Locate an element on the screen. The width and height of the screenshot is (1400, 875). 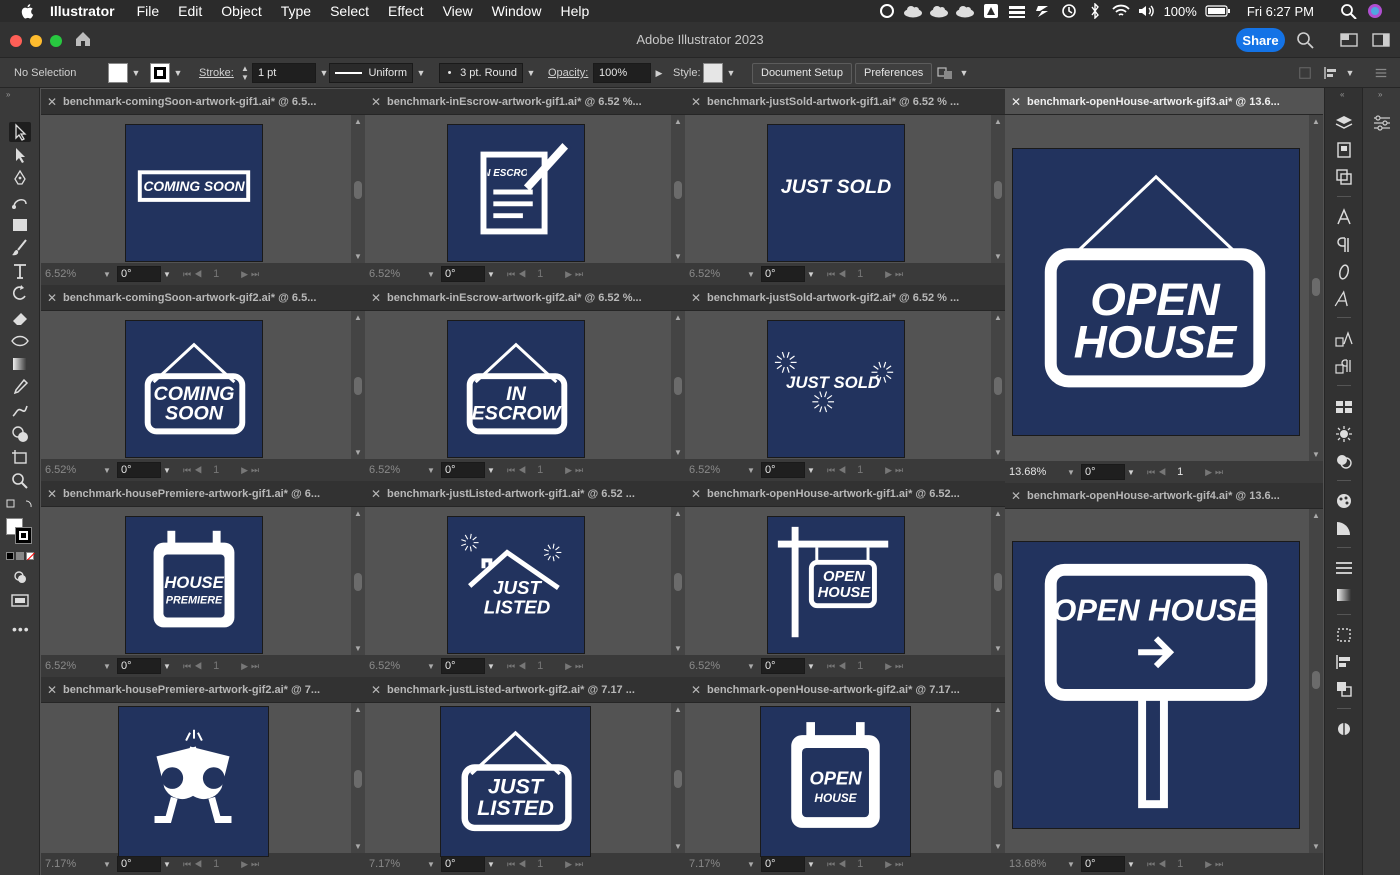
collapse-icon: » is located at coordinates (8, 94).